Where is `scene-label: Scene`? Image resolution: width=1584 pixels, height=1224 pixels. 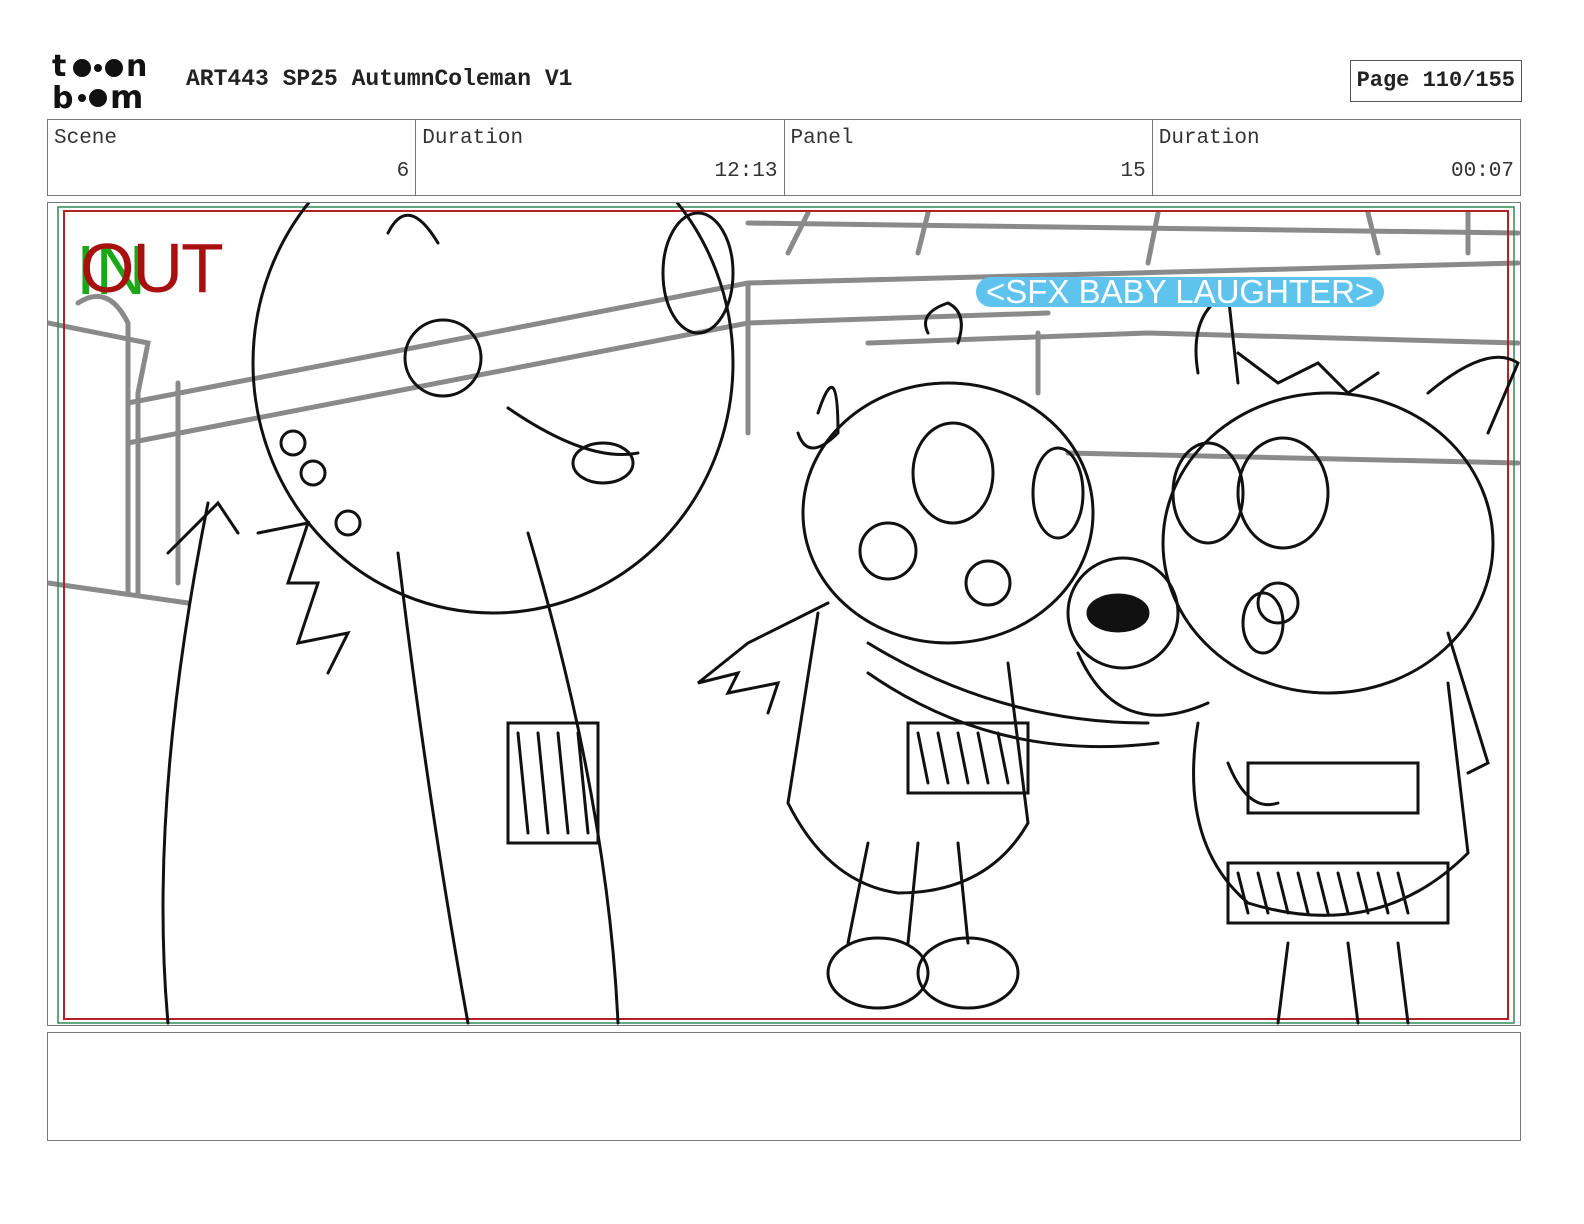
scene-label: Scene is located at coordinates (86, 138).